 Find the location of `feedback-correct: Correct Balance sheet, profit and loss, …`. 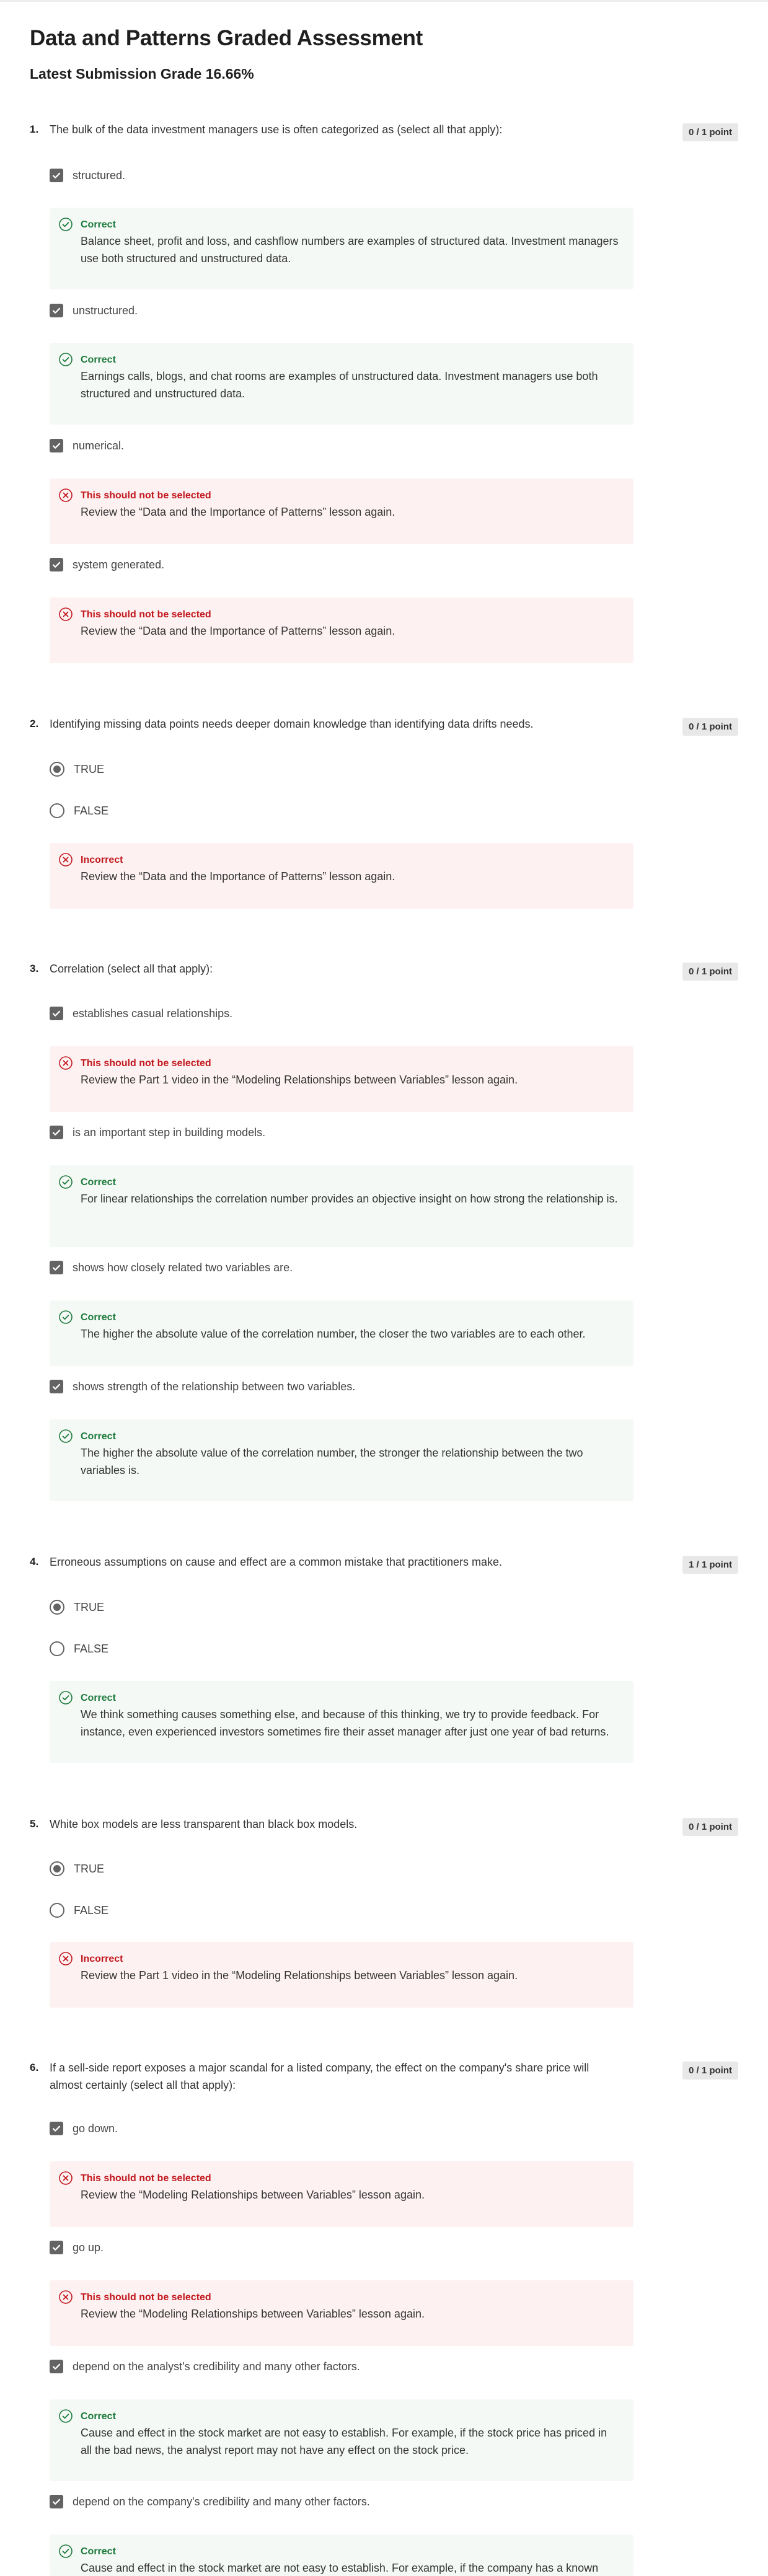

feedback-correct: Correct Balance sheet, profit and loss, … is located at coordinates (341, 248).